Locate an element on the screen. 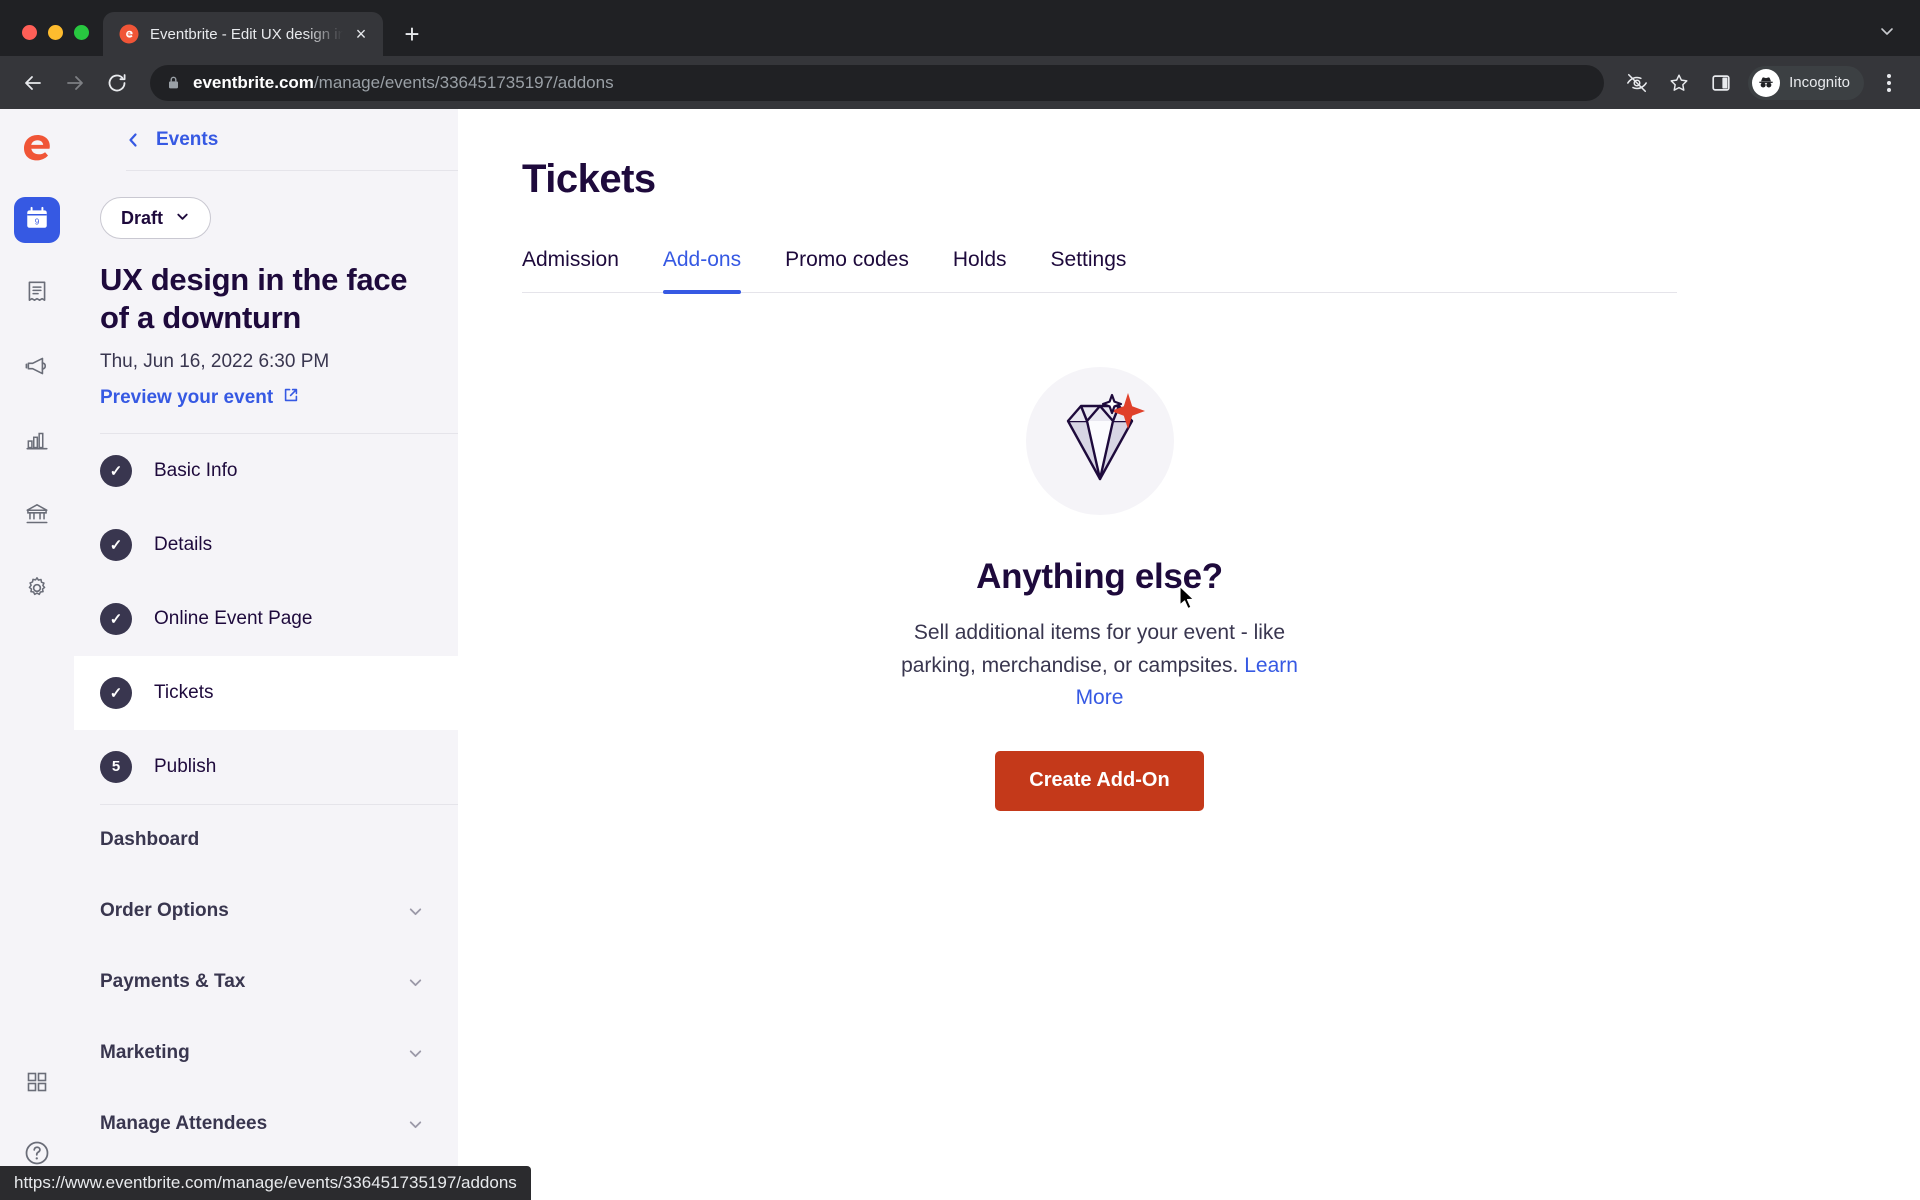 The height and width of the screenshot is (1200, 1920). event-status-label: Draft is located at coordinates (142, 217).